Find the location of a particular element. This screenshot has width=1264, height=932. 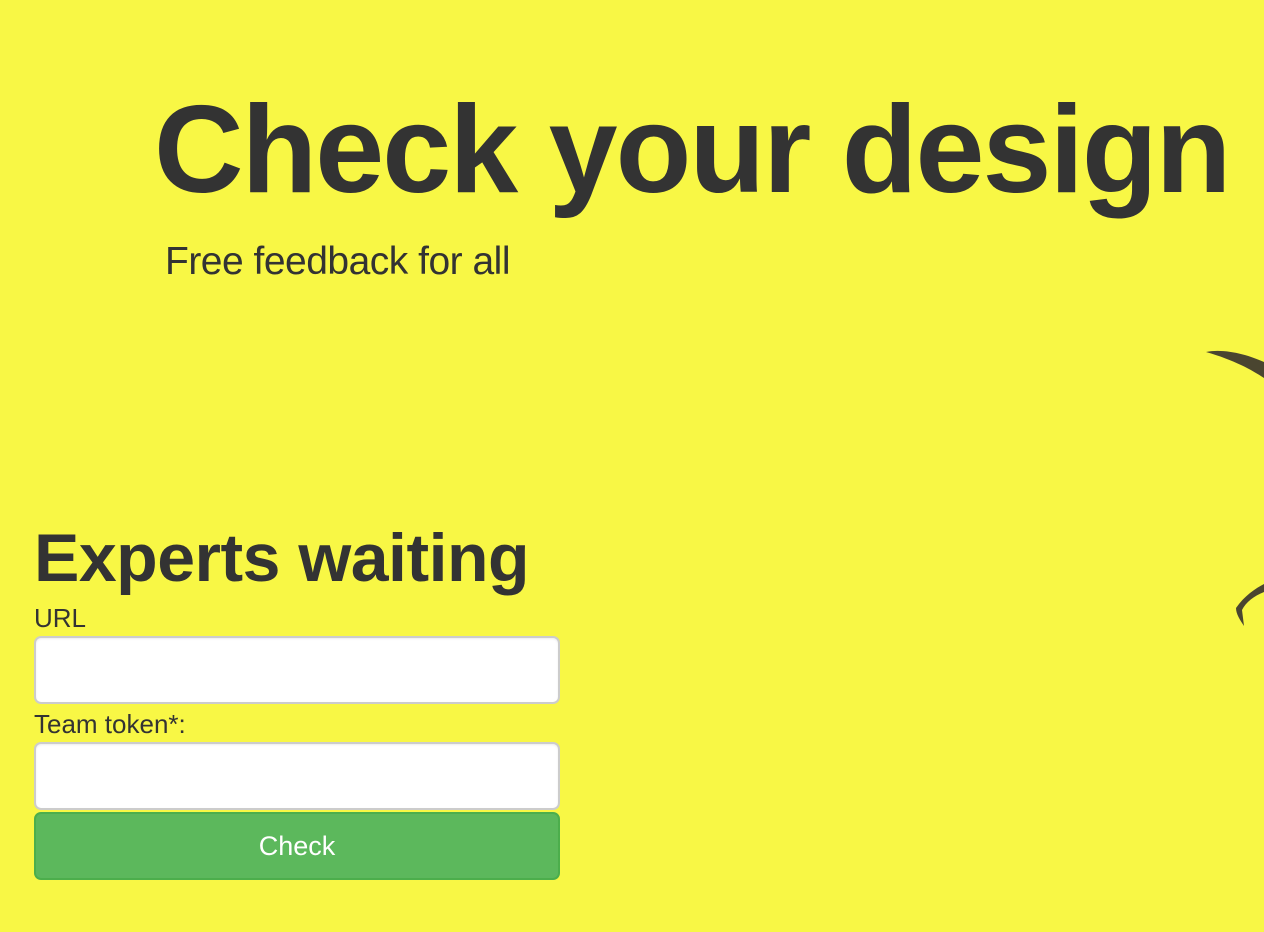

url-input is located at coordinates (297, 670).